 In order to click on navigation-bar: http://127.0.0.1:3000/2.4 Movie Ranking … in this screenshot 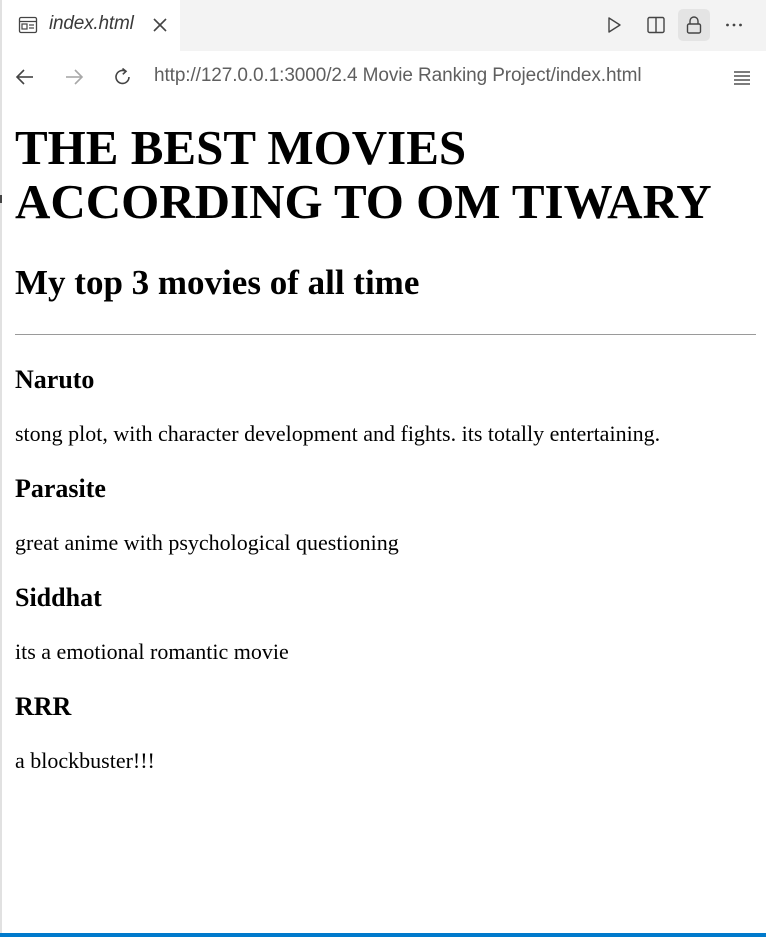, I will do `click(384, 77)`.